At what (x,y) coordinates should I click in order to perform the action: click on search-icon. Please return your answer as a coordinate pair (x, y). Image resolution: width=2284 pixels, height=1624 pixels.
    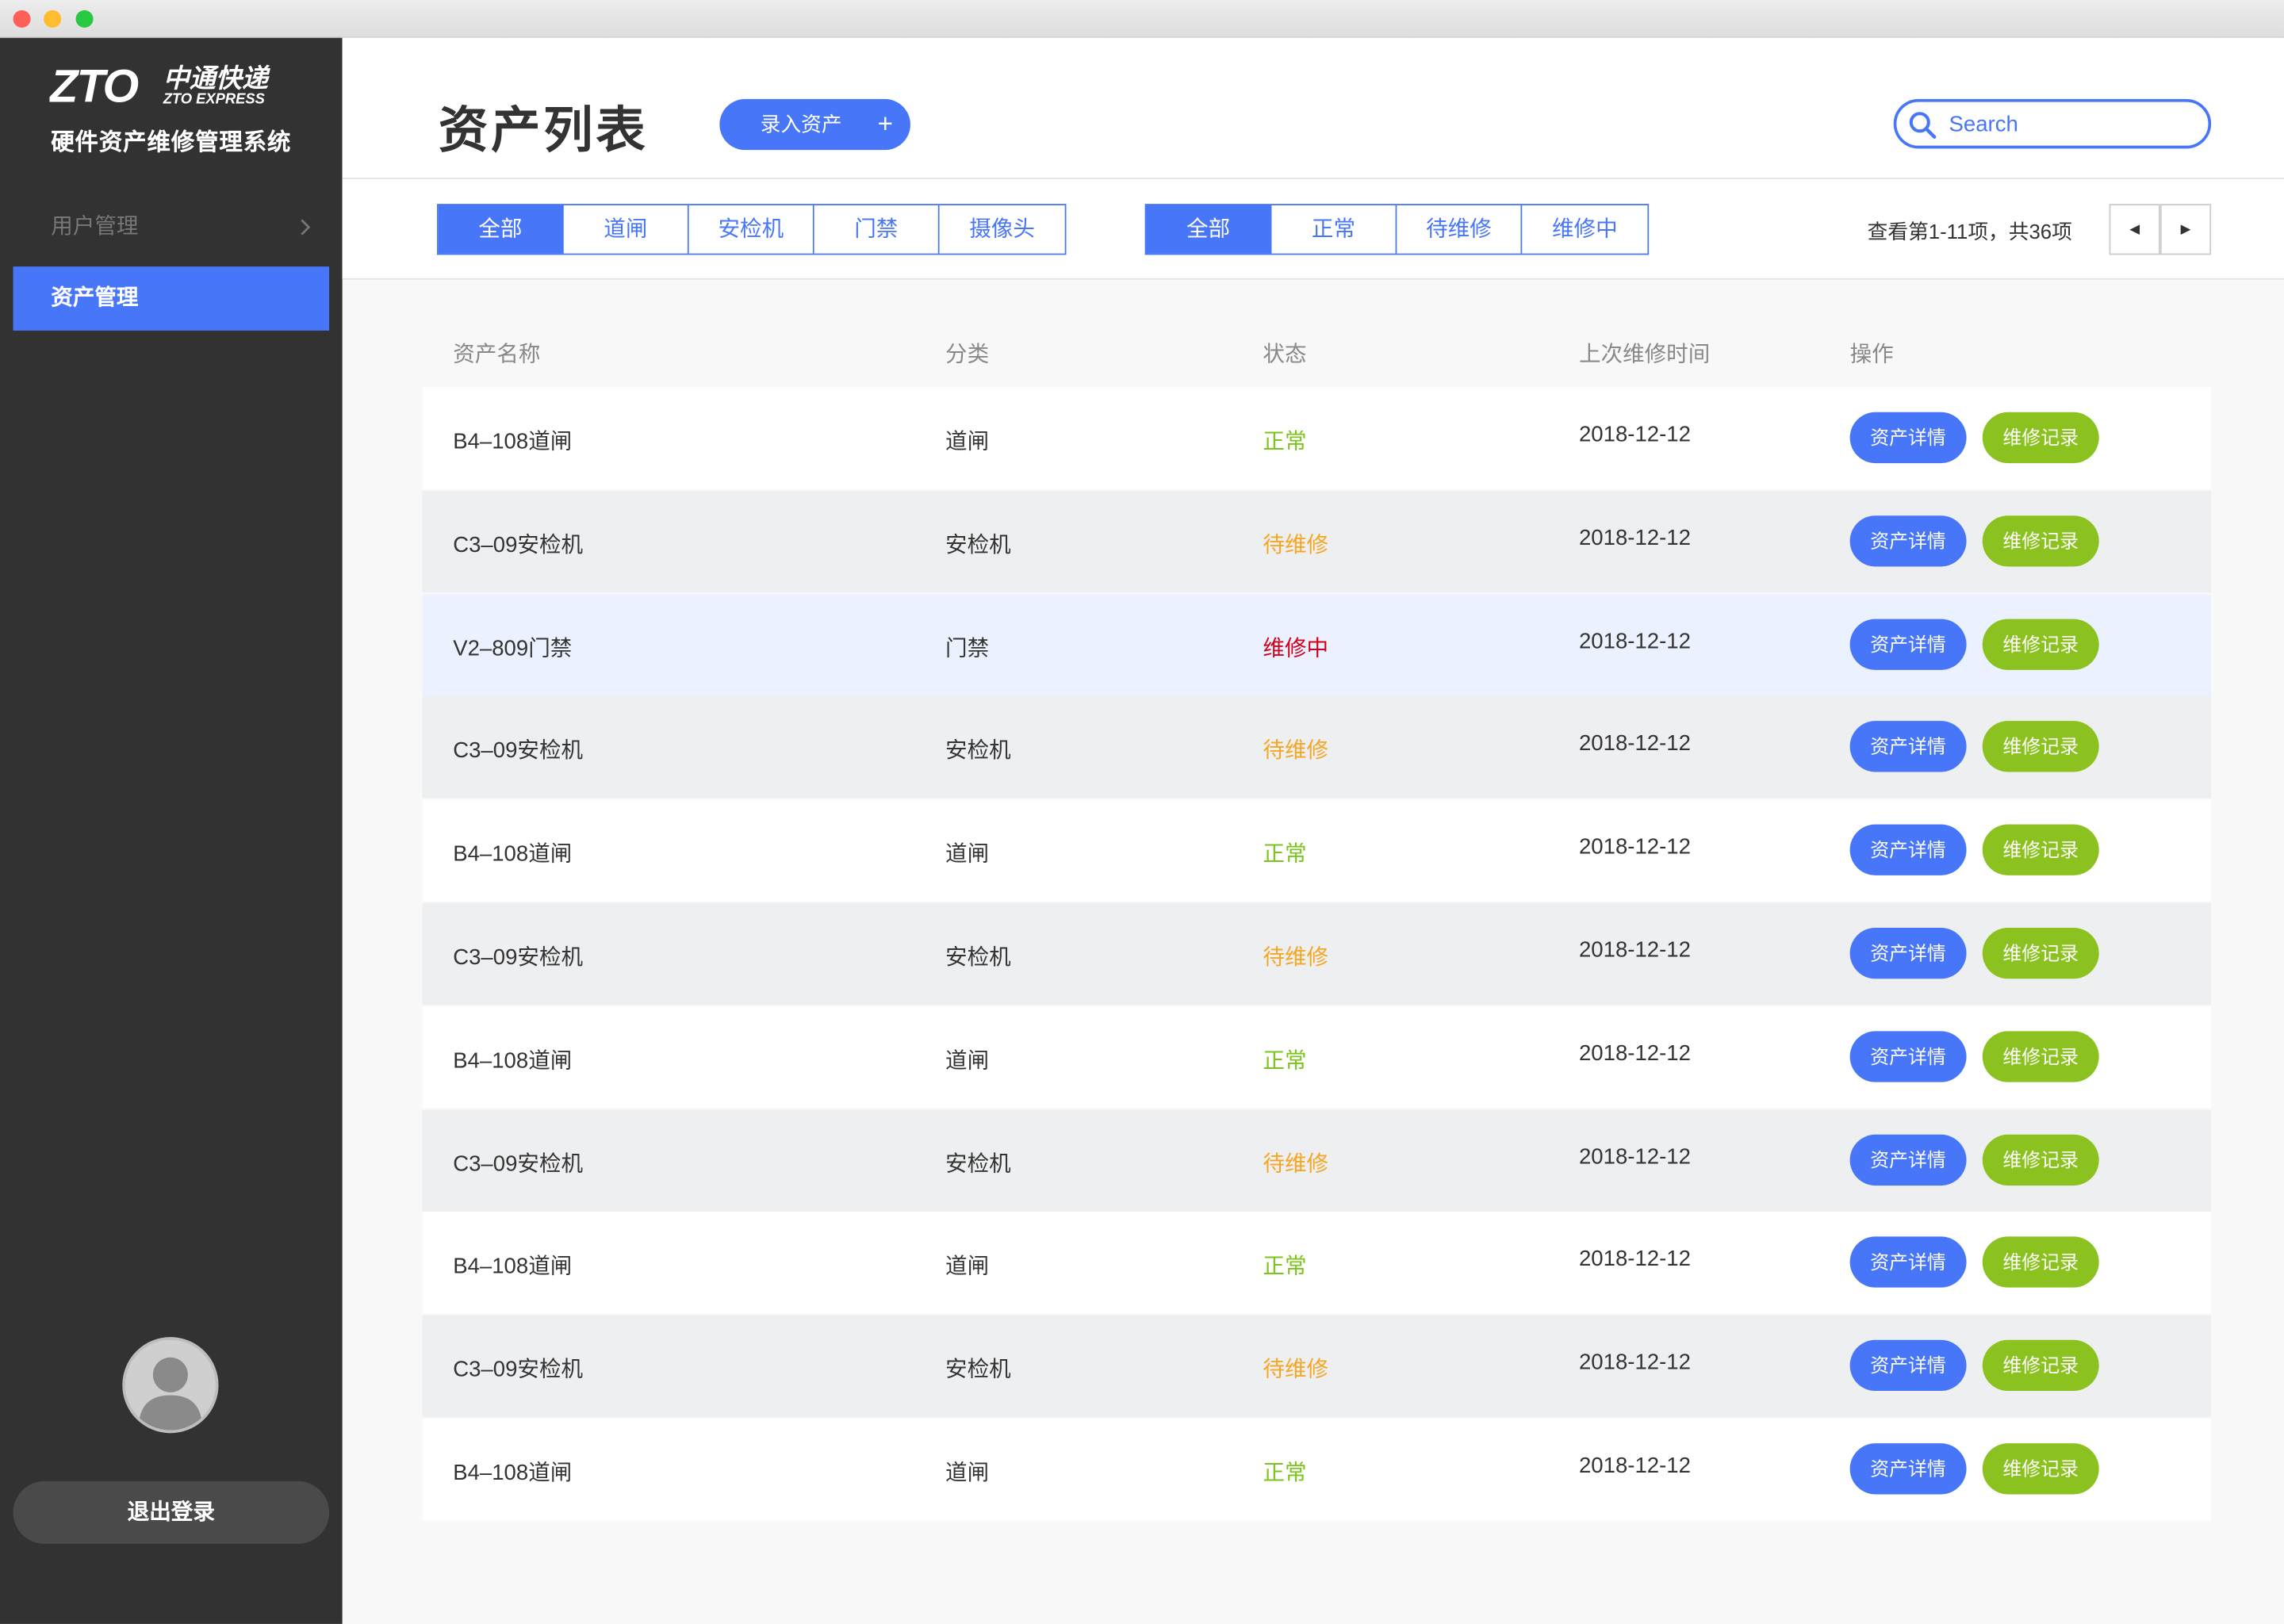
    Looking at the image, I should click on (1923, 125).